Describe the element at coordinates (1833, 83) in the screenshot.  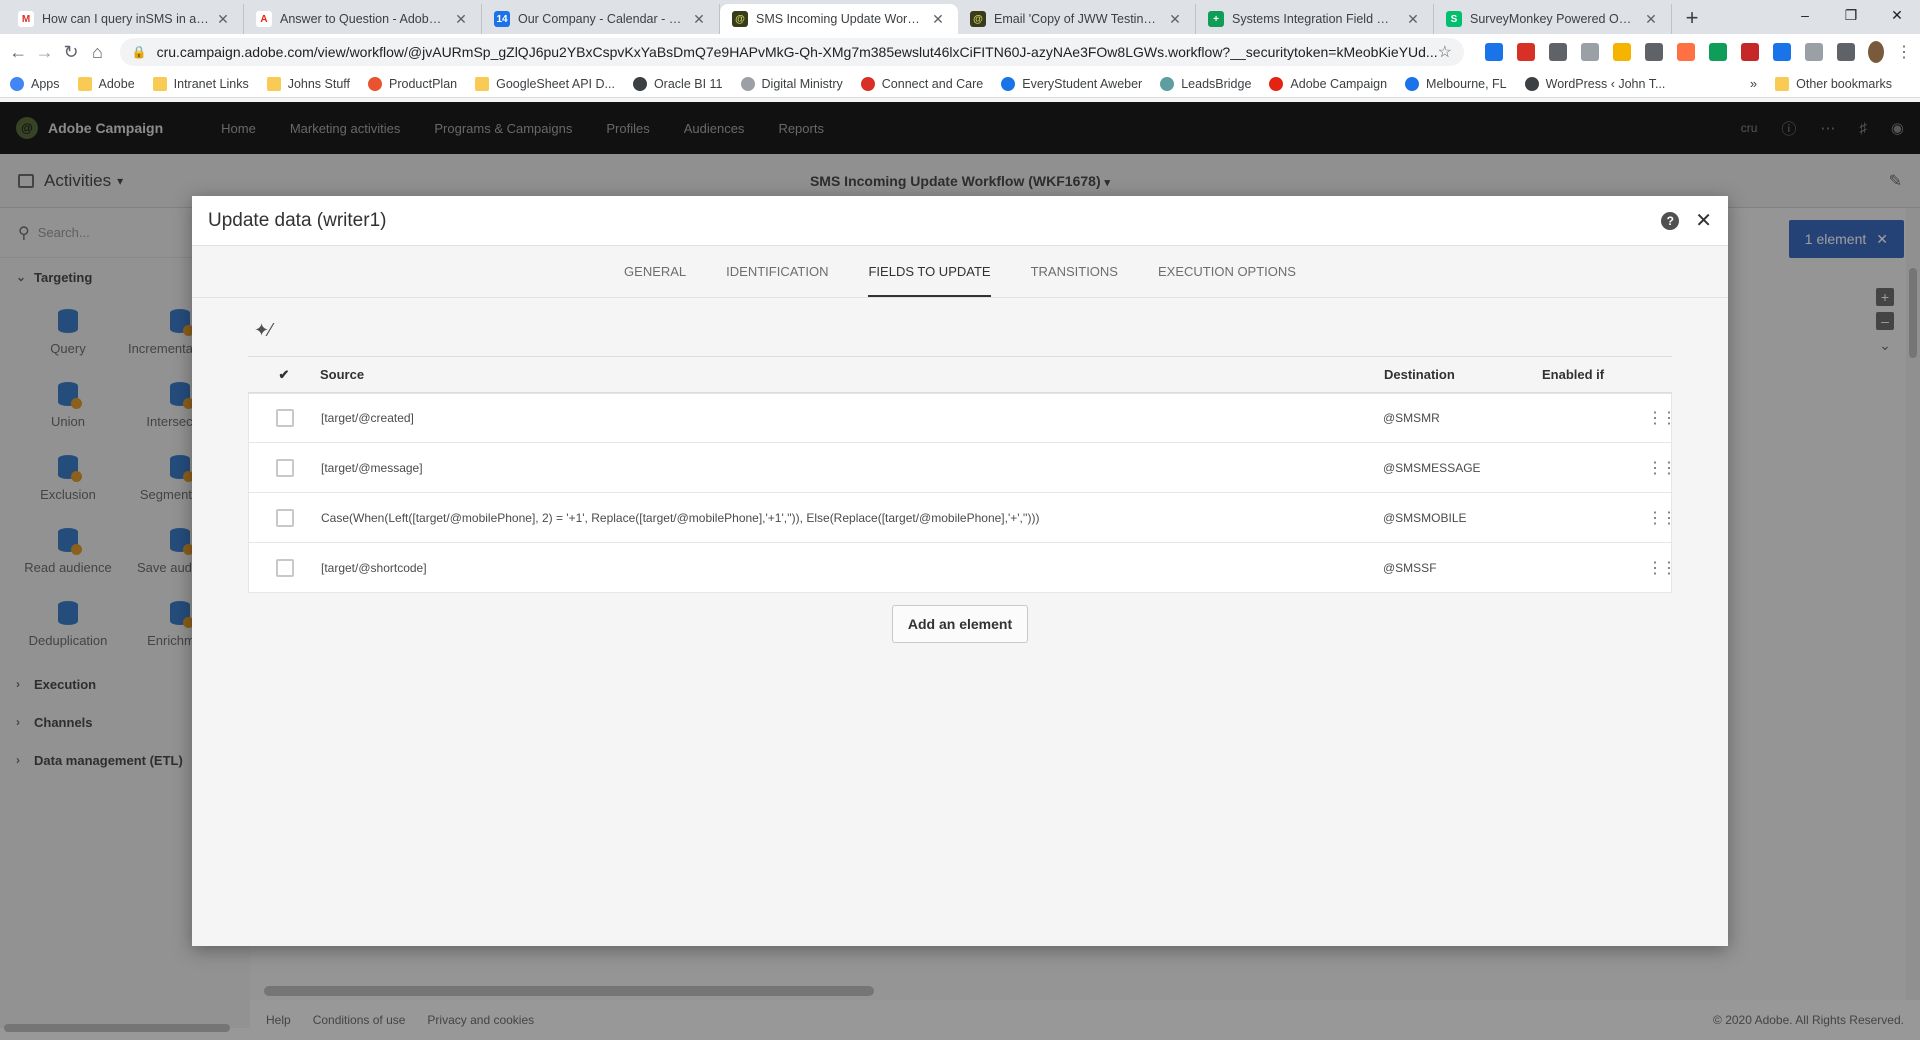
I see `other-bookmarks-folder: Other bookmarks` at that location.